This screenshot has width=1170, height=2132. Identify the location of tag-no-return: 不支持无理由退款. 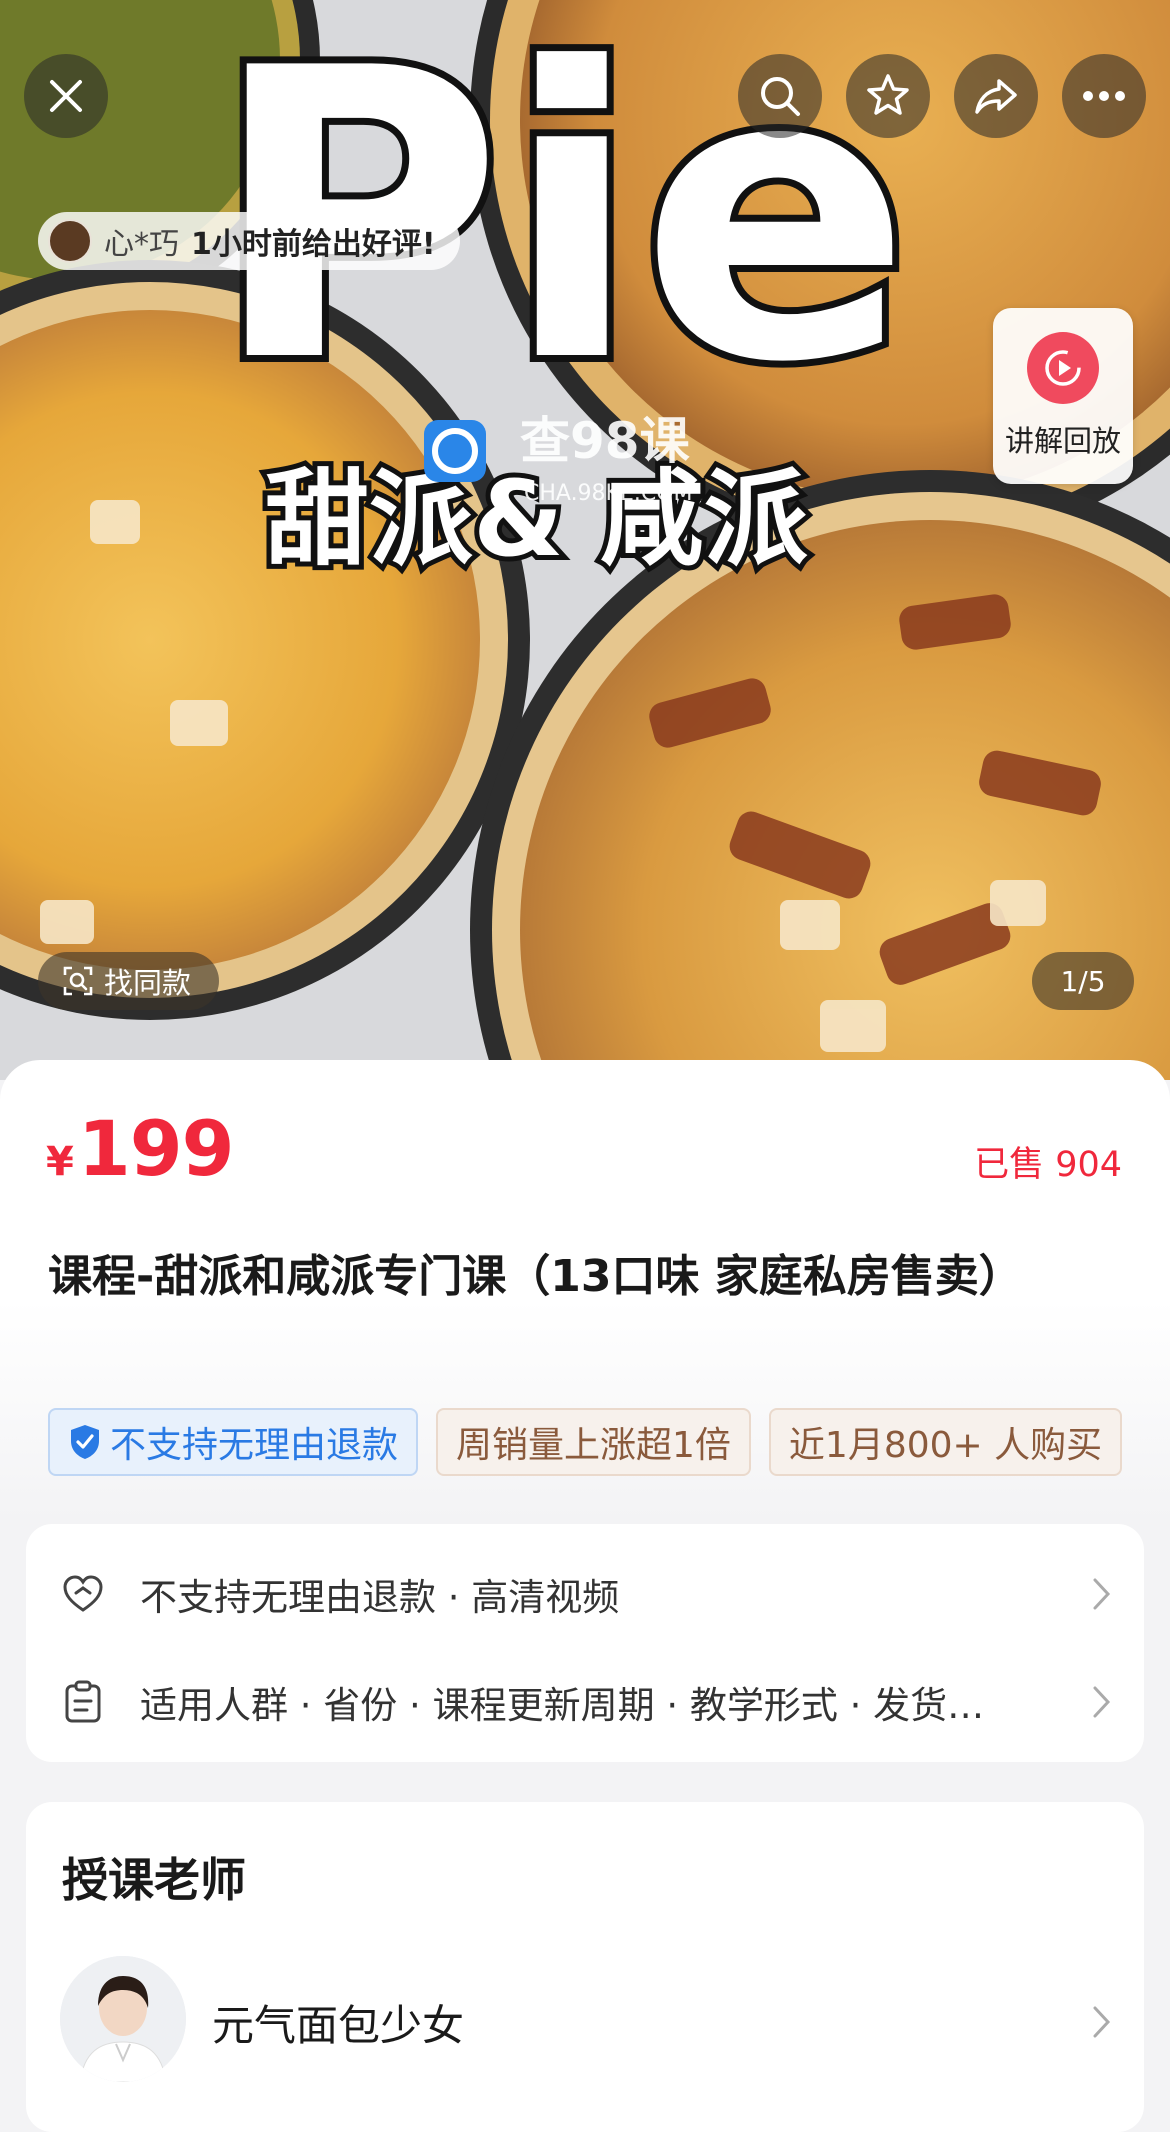
(233, 1442).